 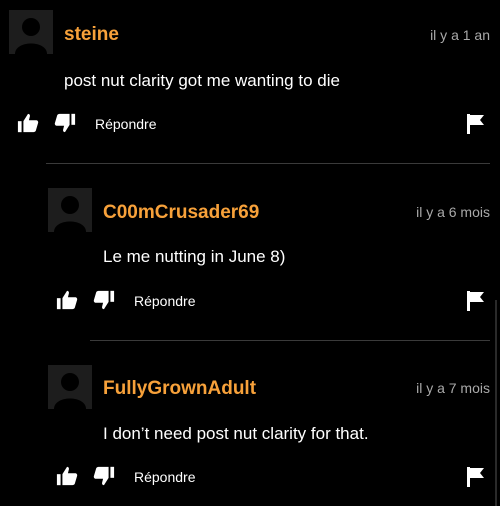 What do you see at coordinates (453, 388) in the screenshot?
I see `timestamp: il y a 7 mois` at bounding box center [453, 388].